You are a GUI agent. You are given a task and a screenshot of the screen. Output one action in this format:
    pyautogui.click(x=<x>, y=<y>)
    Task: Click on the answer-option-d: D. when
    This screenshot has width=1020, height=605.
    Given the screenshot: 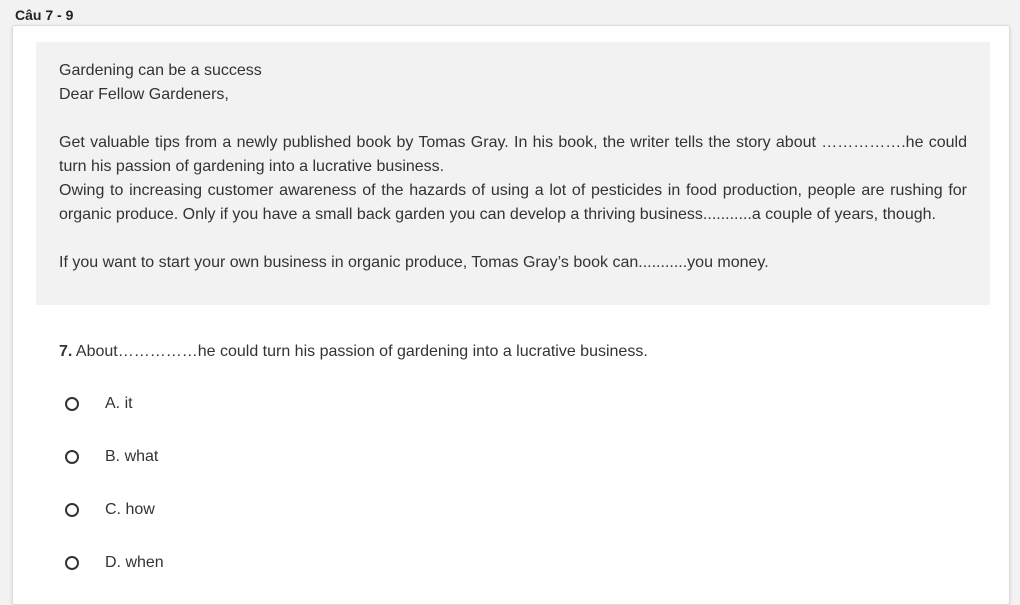 What is the action you would take?
    pyautogui.click(x=114, y=563)
    